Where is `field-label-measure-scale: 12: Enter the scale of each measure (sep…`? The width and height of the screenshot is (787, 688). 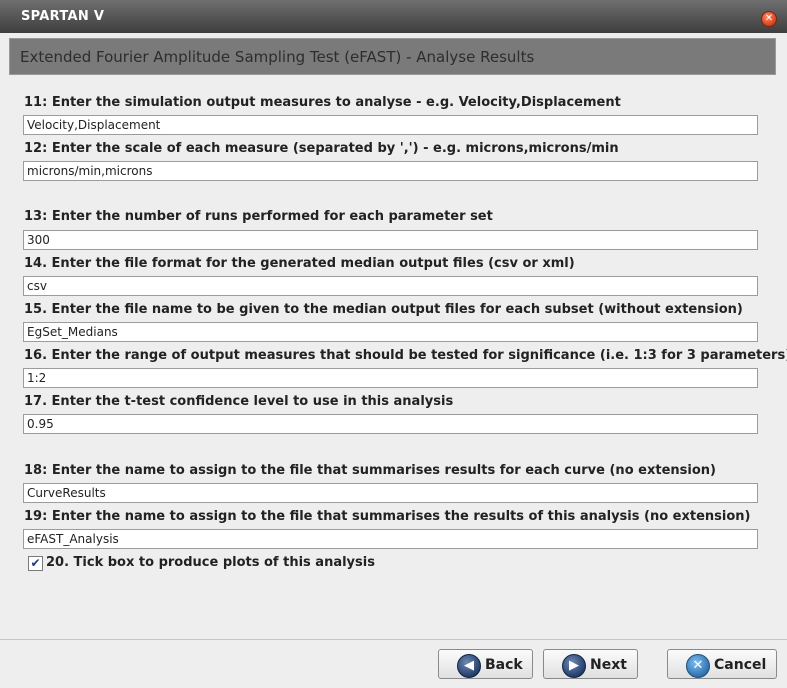
field-label-measure-scale: 12: Enter the scale of each measure (sep… is located at coordinates (321, 148).